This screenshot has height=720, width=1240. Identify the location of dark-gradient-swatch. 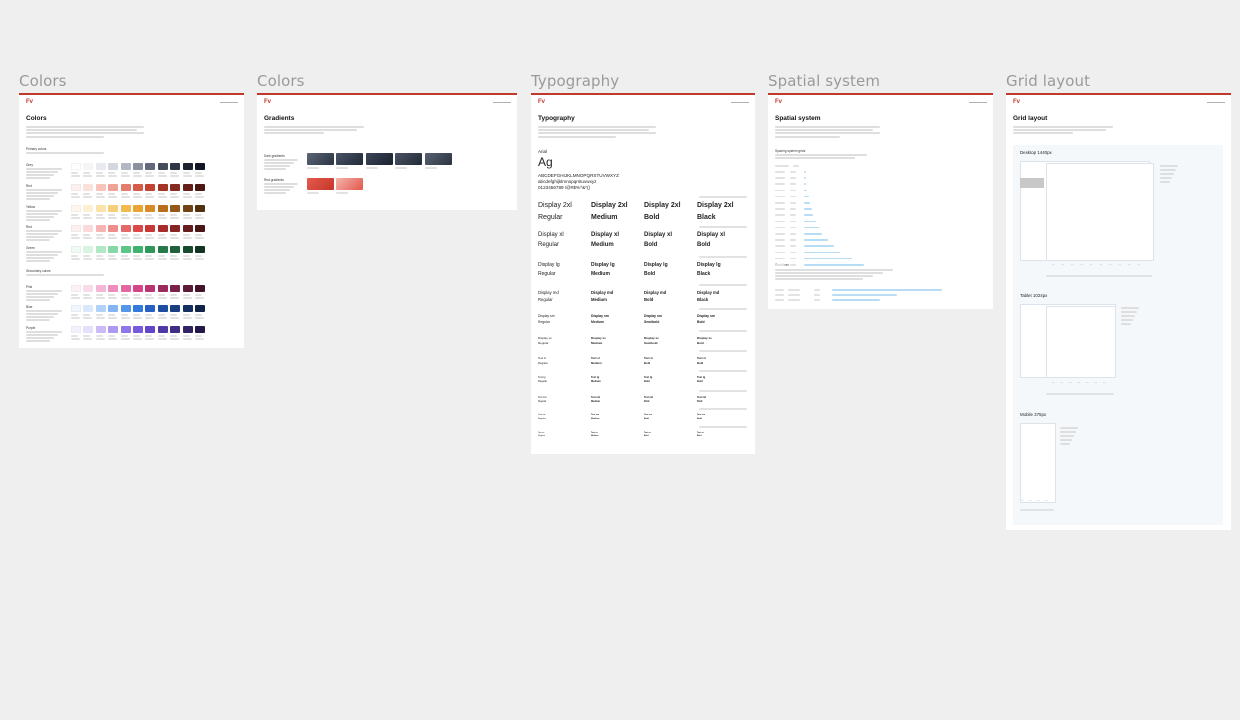
(409, 159).